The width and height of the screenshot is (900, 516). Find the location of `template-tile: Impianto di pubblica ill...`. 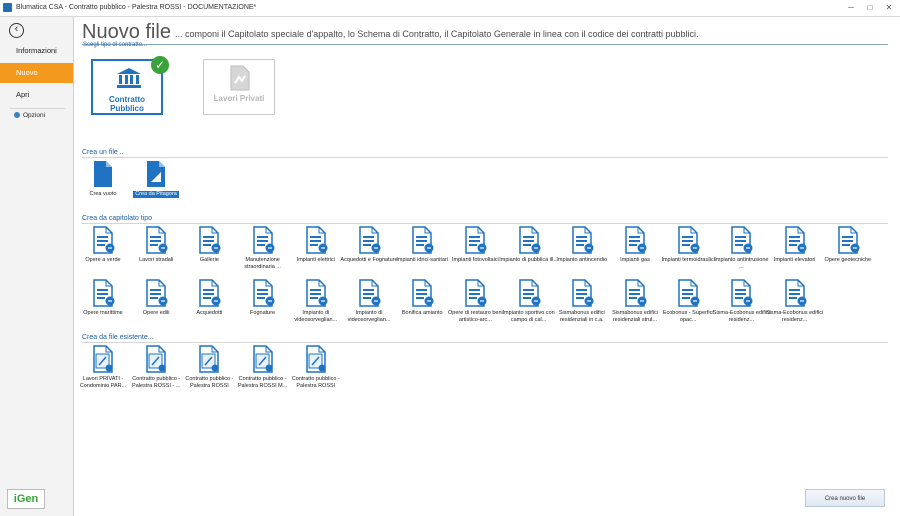

template-tile: Impianto di pubblica ill... is located at coordinates (528, 251).